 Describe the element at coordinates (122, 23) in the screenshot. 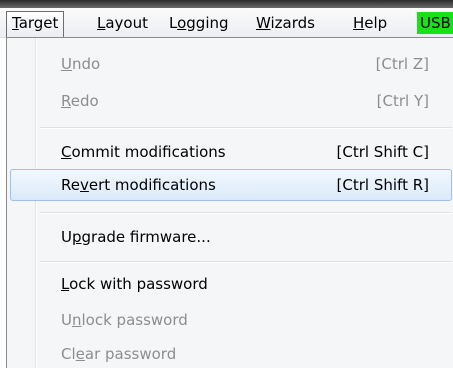

I see `menu-layout: Layout` at that location.